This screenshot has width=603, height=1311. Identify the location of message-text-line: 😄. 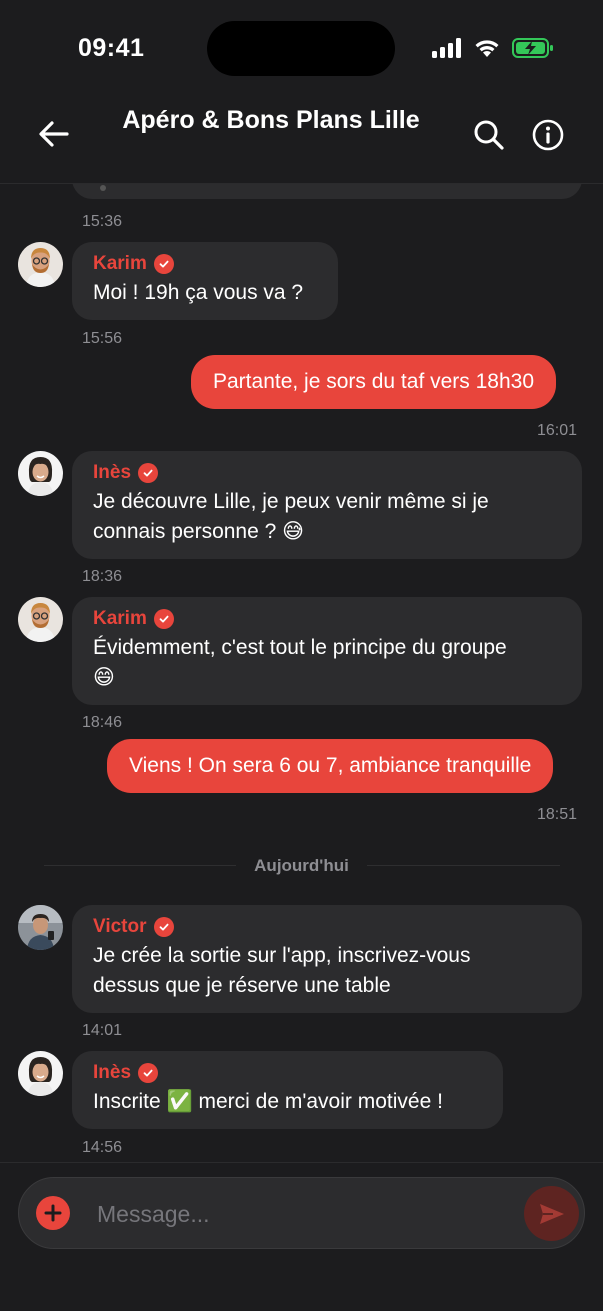
(104, 677).